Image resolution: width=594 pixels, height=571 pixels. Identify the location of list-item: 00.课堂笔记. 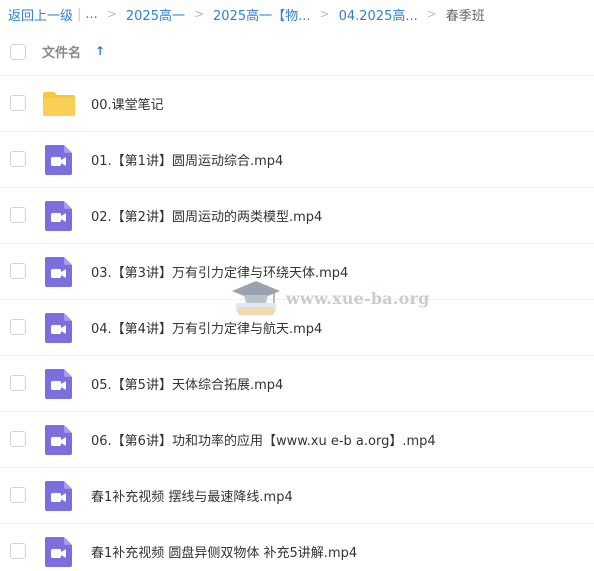
(297, 104).